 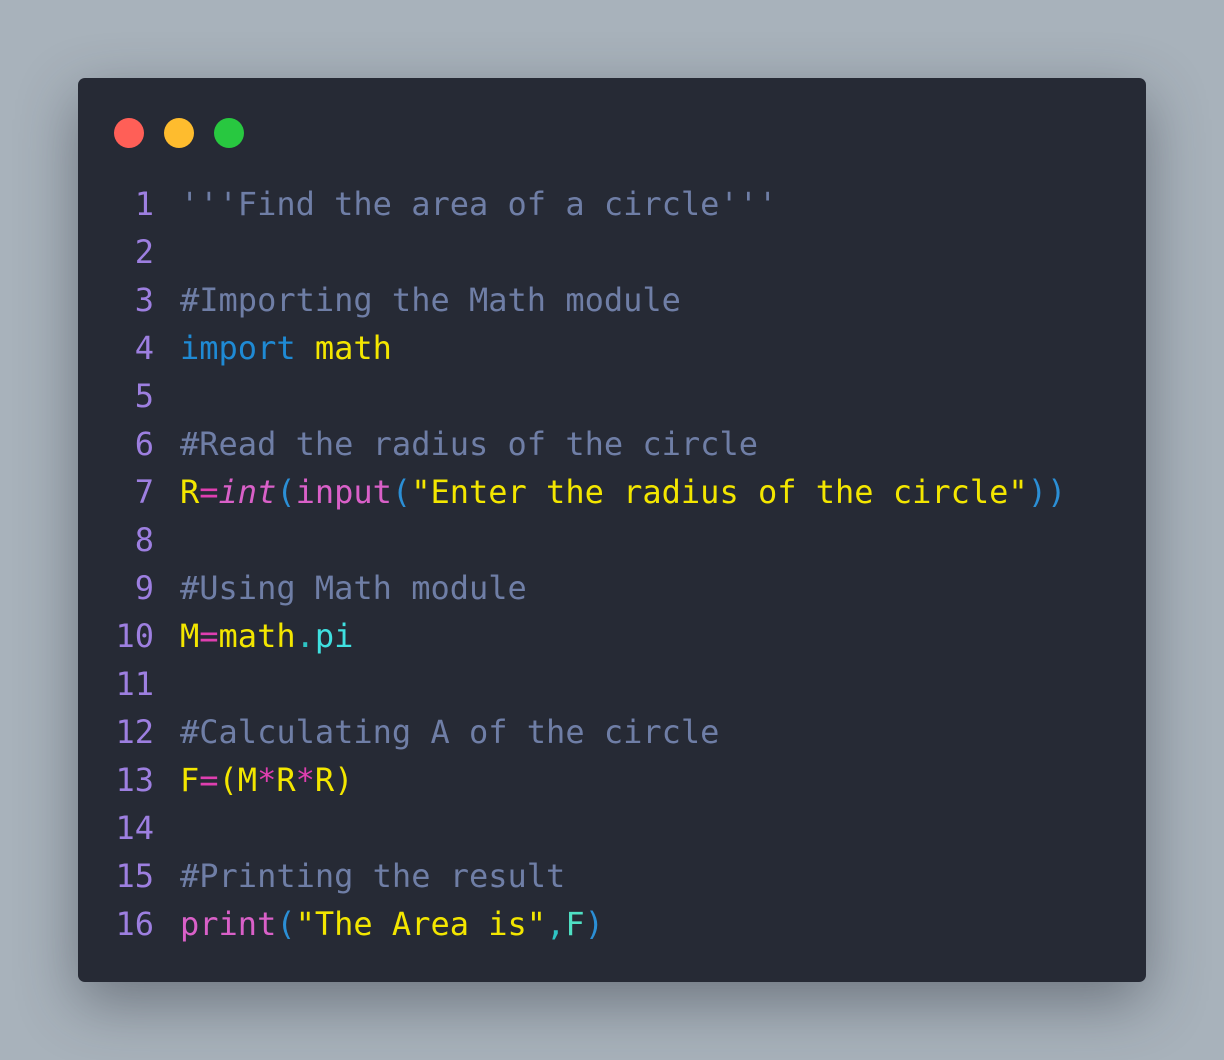 I want to click on line-source: #Using Math module, so click(x=353, y=588).